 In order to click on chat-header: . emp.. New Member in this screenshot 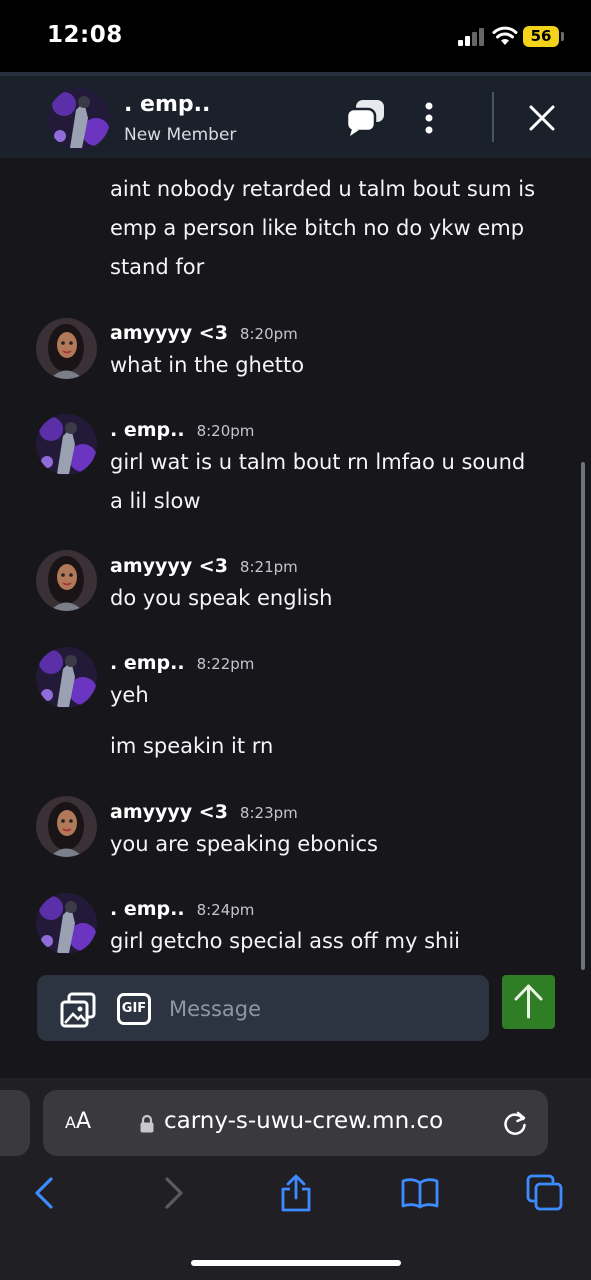, I will do `click(295, 115)`.